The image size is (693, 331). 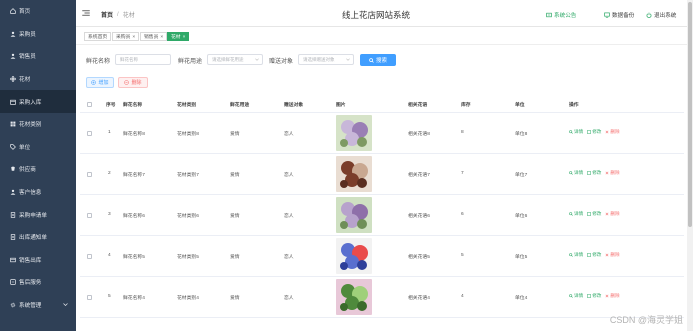 What do you see at coordinates (38, 56) in the screenshot?
I see `sidebar-item-salesman: 销售员` at bounding box center [38, 56].